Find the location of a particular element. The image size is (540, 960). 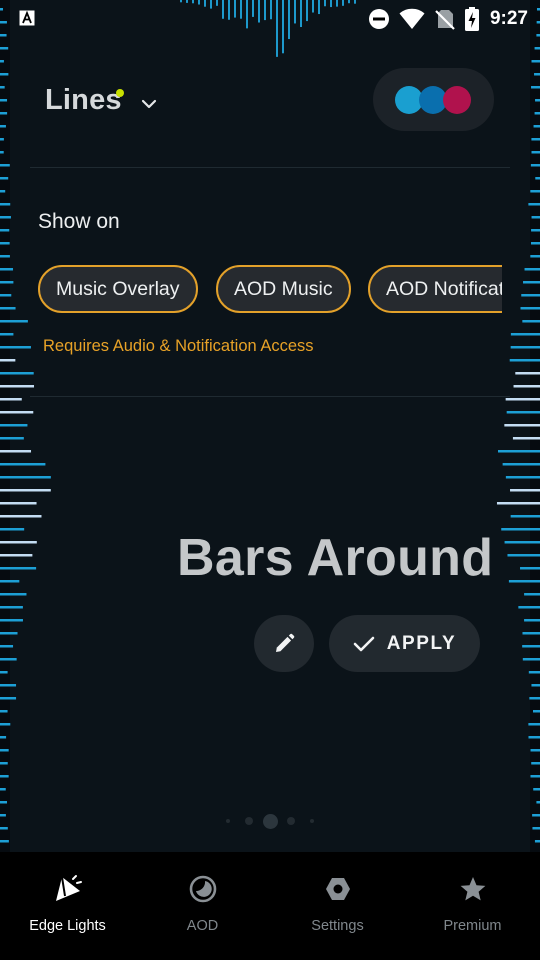

check-icon is located at coordinates (363, 643).